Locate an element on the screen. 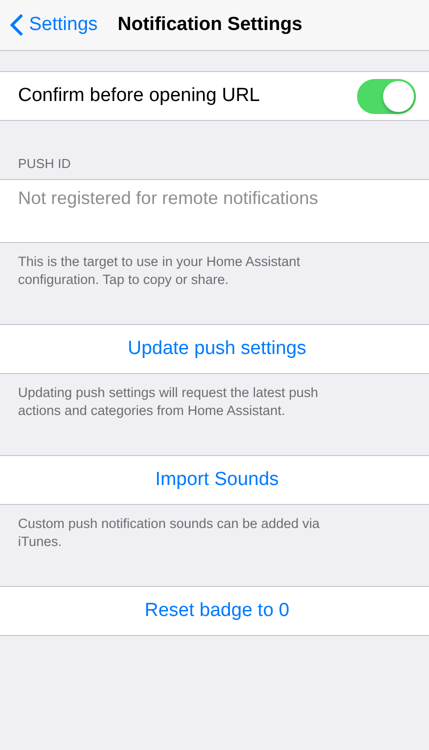 The height and width of the screenshot is (750, 429). push-id-value: Not registered for remote notifications is located at coordinates (168, 198).